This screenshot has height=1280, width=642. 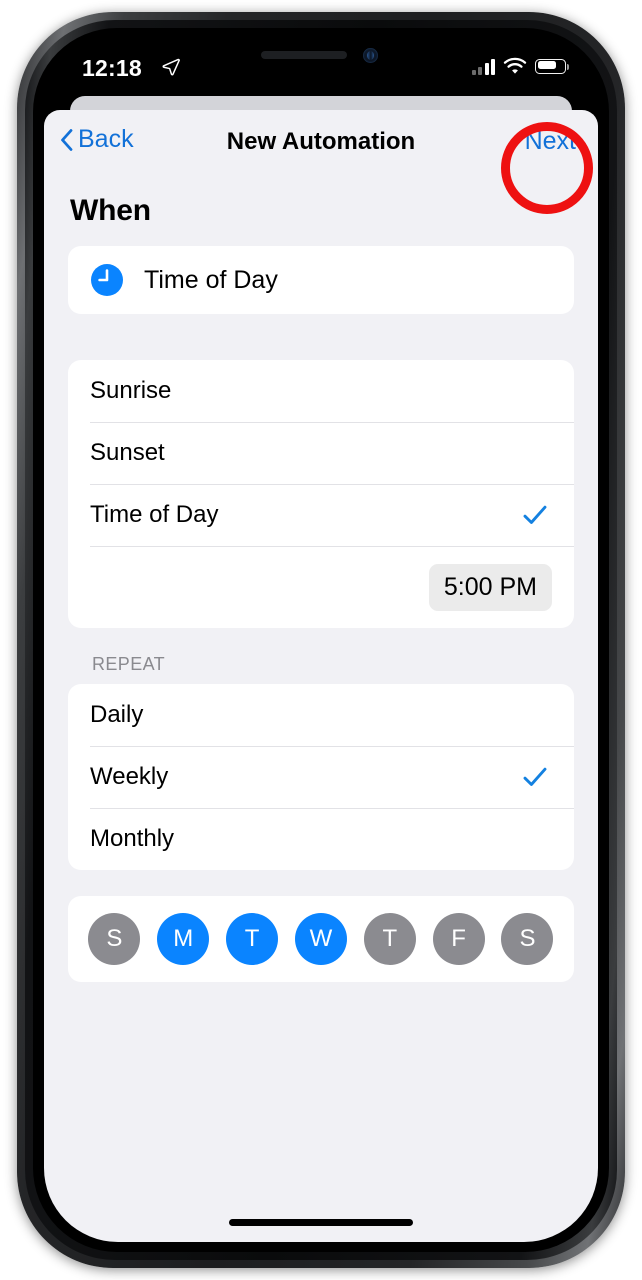 I want to click on trigger-label: Time of Day, so click(x=211, y=279).